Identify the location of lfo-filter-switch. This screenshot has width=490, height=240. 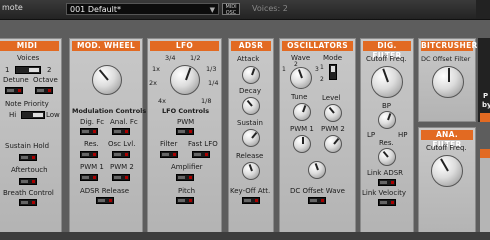
(169, 154).